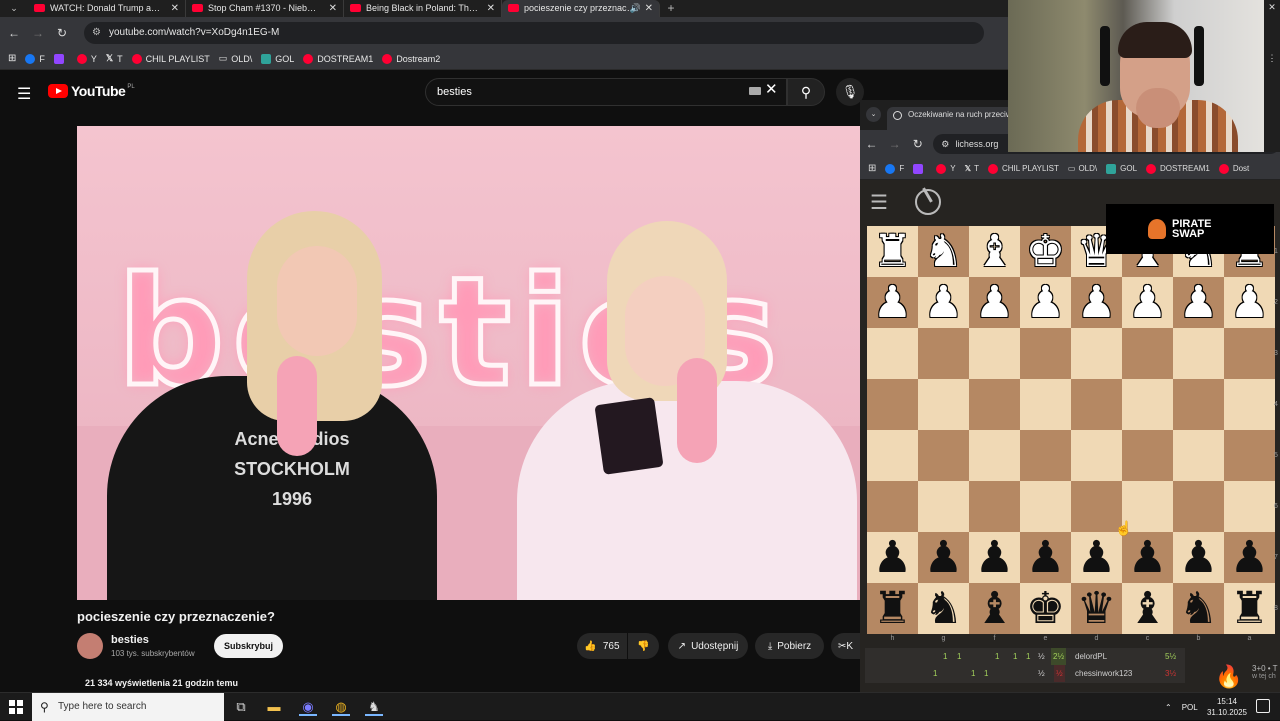 Image resolution: width=1280 pixels, height=721 pixels. I want to click on bookmark-dostream2: Dost, so click(1233, 168).